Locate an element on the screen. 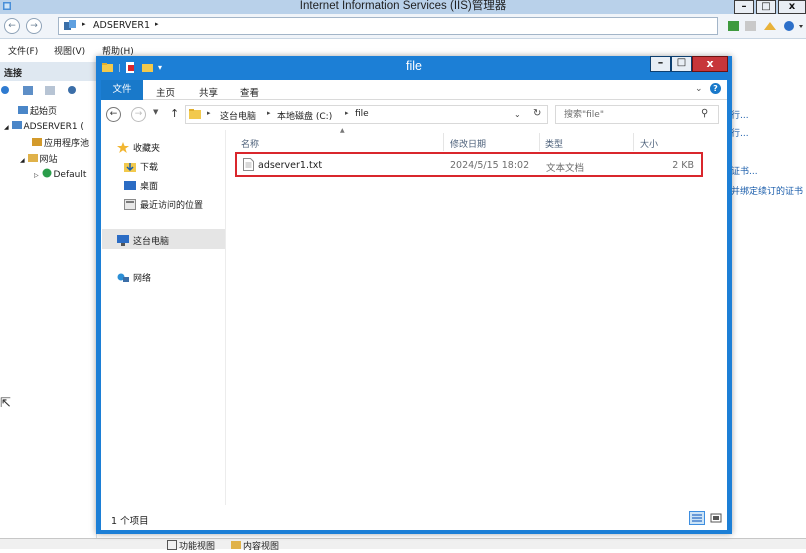 The image size is (806, 553). app-pool-icon is located at coordinates (37, 142).